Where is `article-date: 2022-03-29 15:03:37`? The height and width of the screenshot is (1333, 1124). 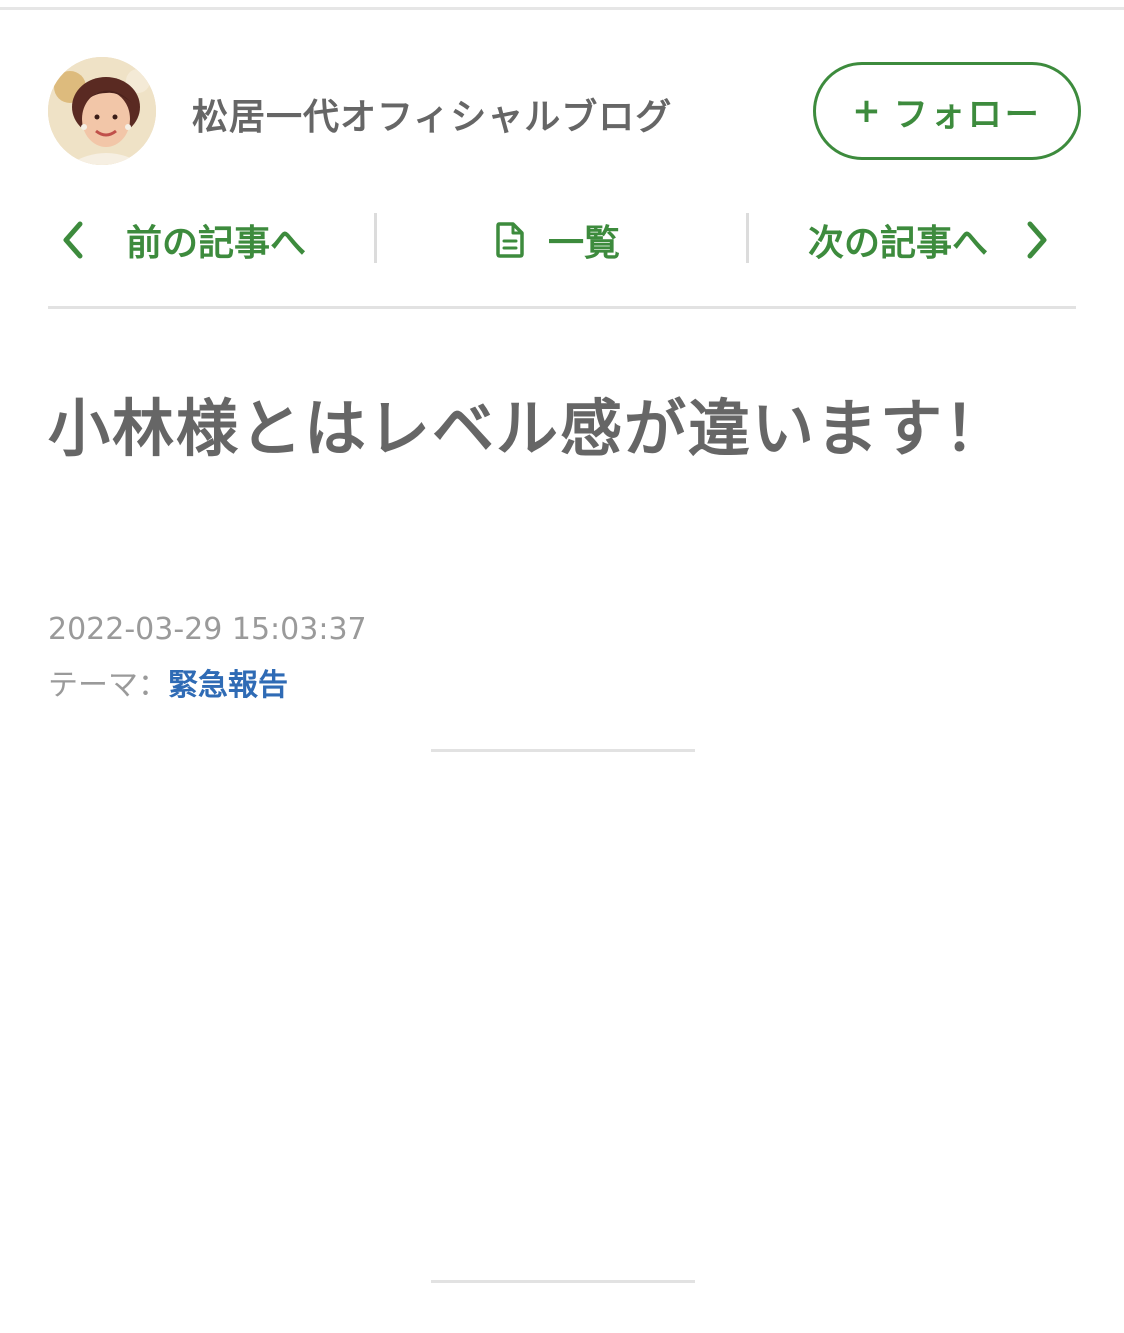
article-date: 2022-03-29 15:03:37 is located at coordinates (207, 629).